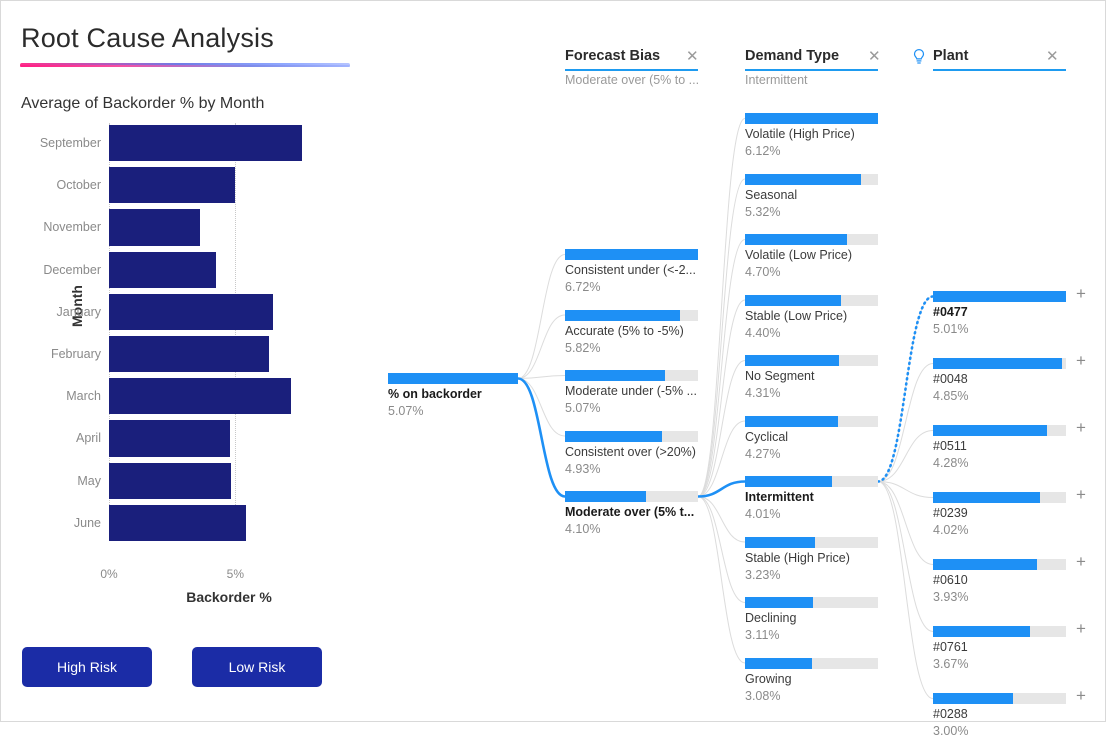 This screenshot has height=738, width=1106. I want to click on node-label: Intermittent, so click(779, 497).